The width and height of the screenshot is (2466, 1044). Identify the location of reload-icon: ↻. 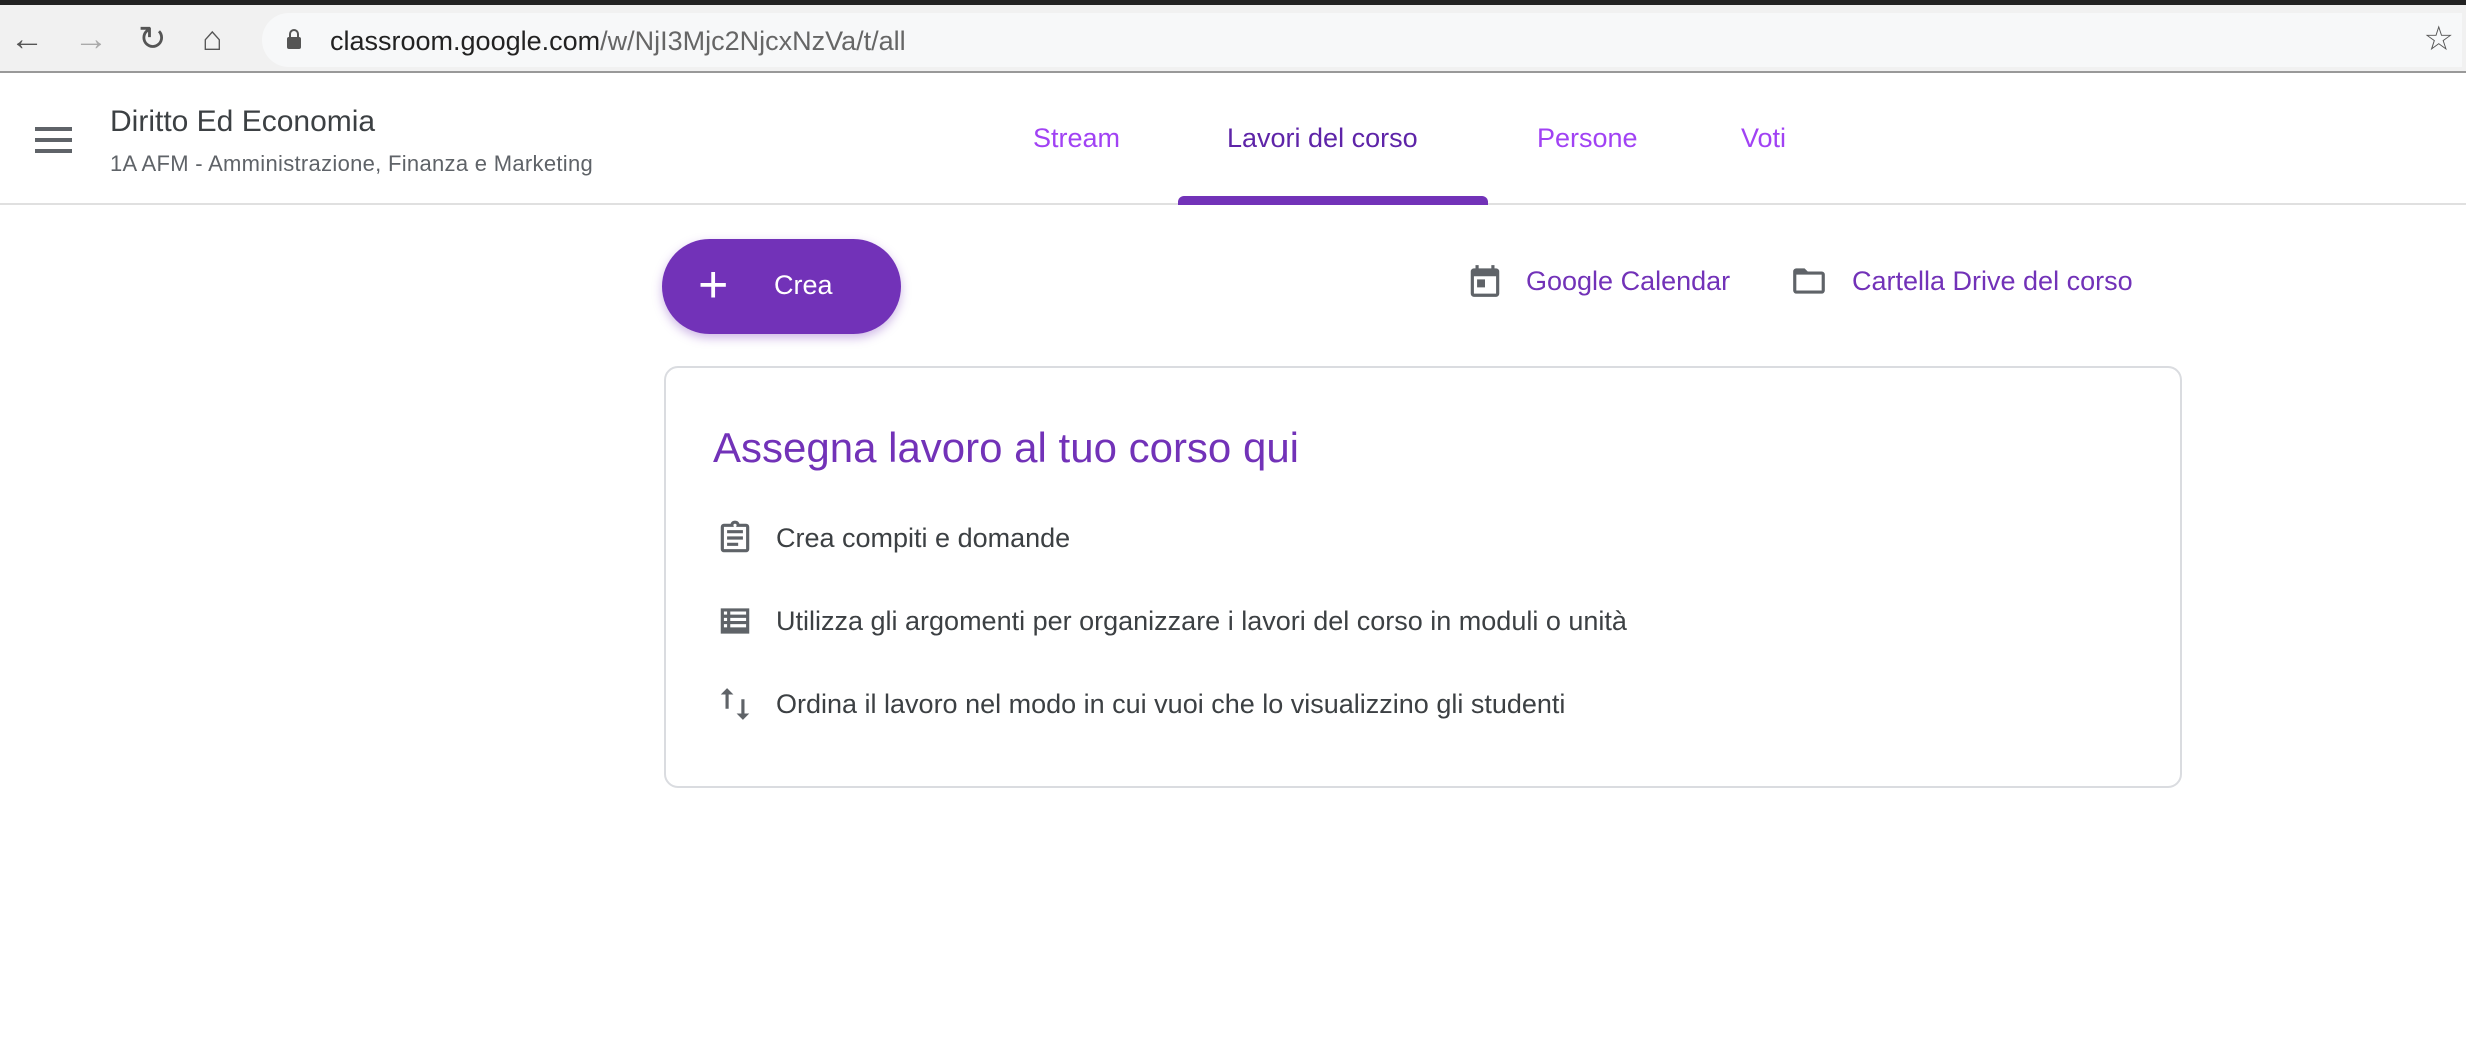
(152, 39).